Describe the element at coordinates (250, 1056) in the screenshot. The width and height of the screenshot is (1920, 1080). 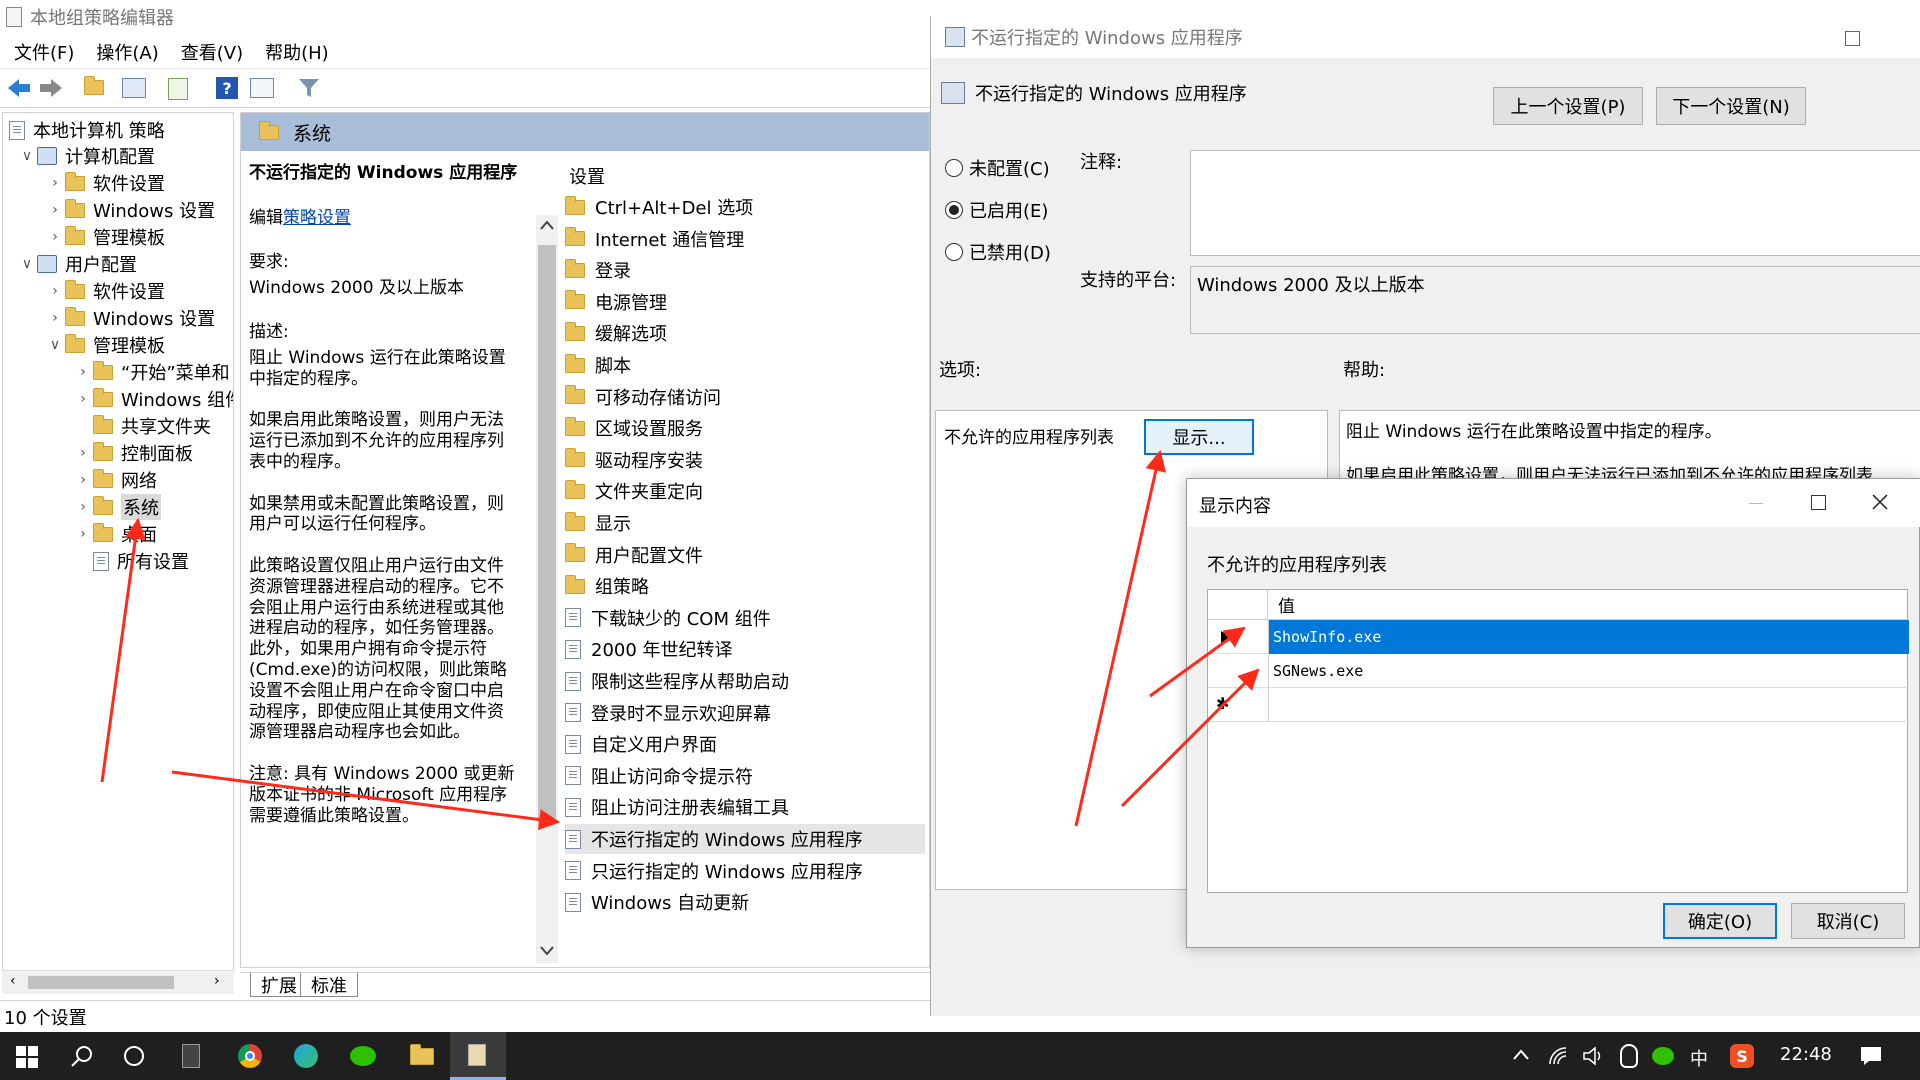
I see `chrome-icon` at that location.